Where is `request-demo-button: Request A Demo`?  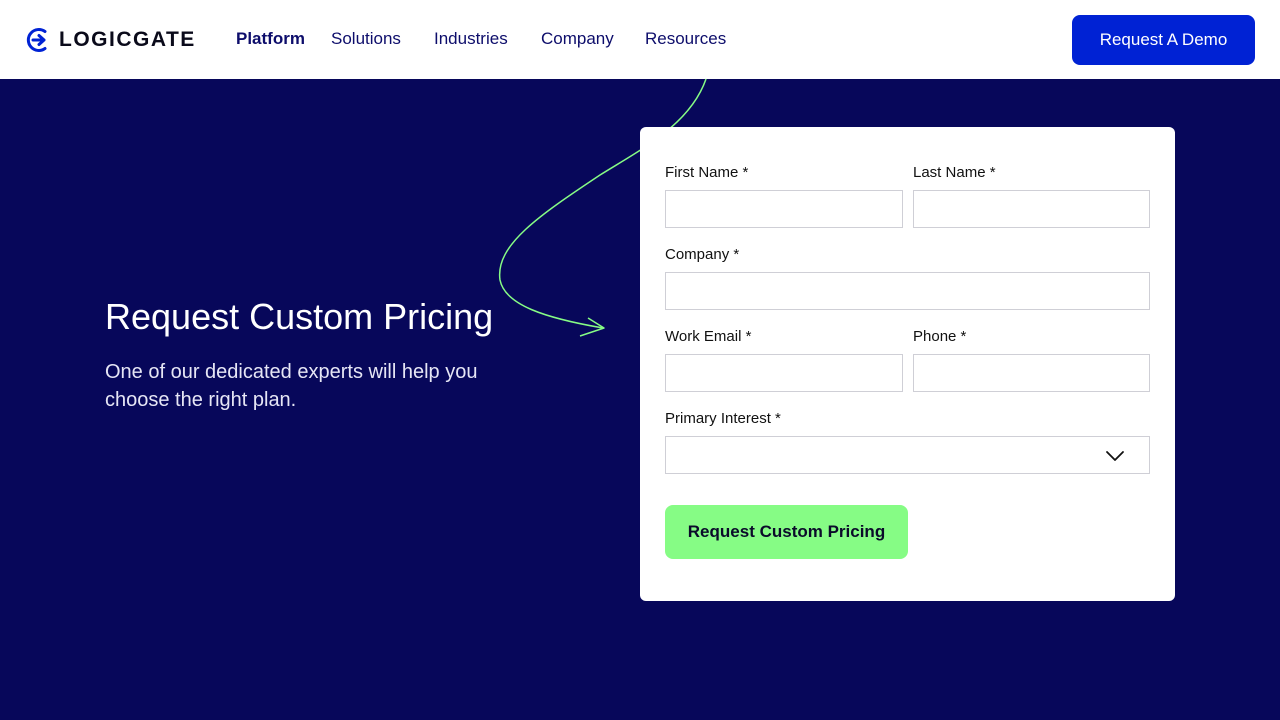 request-demo-button: Request A Demo is located at coordinates (1163, 40).